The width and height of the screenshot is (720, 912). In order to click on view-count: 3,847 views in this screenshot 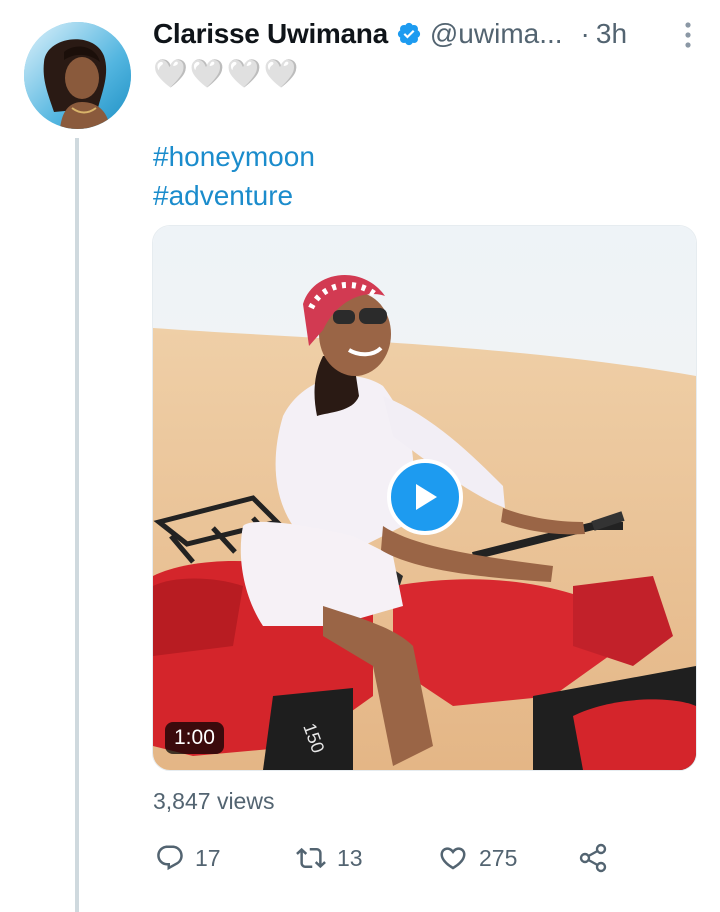, I will do `click(213, 801)`.